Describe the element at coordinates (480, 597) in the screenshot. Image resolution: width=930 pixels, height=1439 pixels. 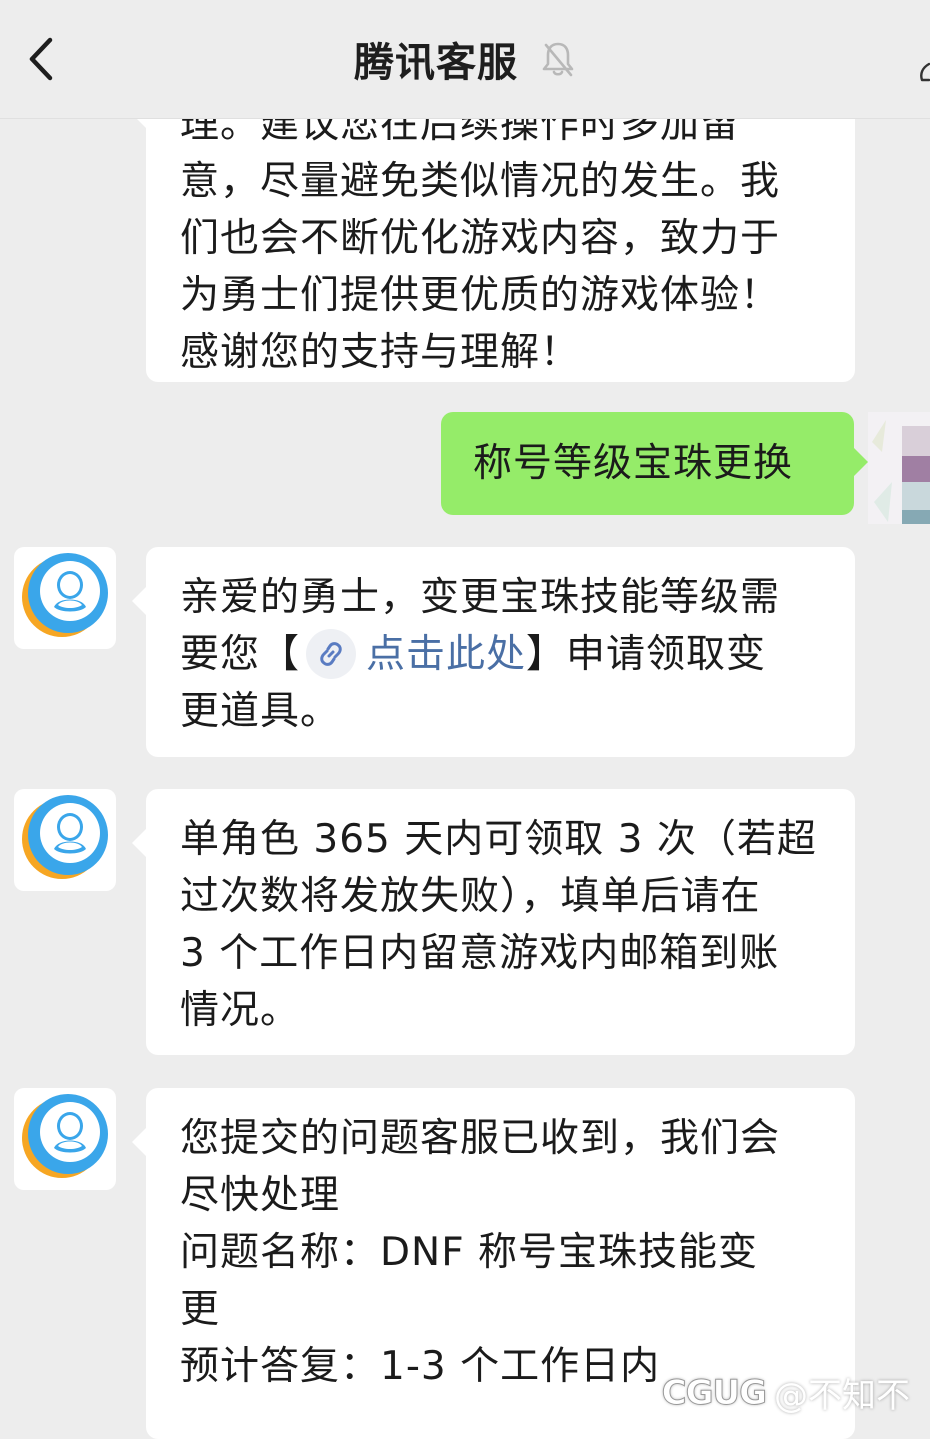
I see `message-text-line: 亲爱的勇士，变更宝珠技能等级需` at that location.